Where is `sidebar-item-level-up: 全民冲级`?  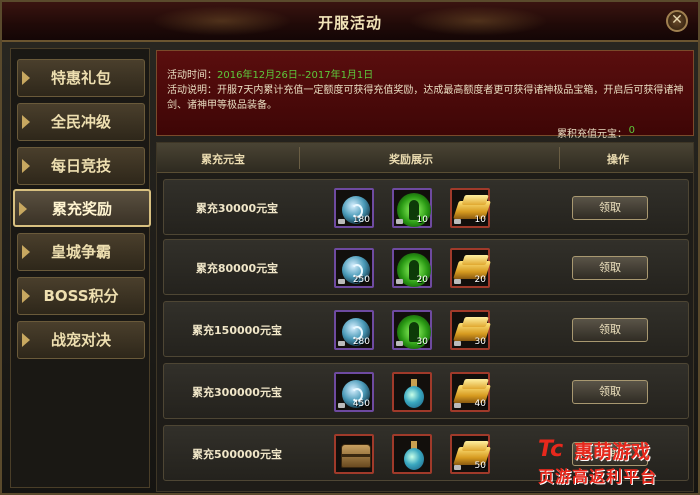
sidebar-item-level-up: 全民冲级 is located at coordinates (81, 122).